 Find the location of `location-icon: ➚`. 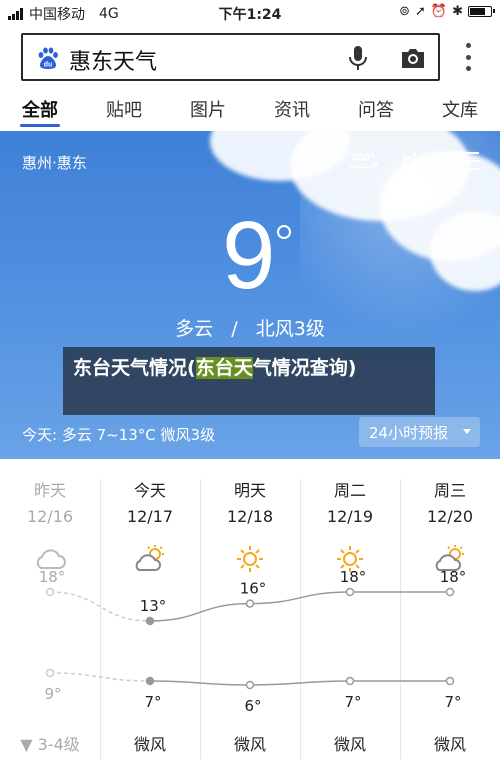

location-icon: ➚ is located at coordinates (420, 11).